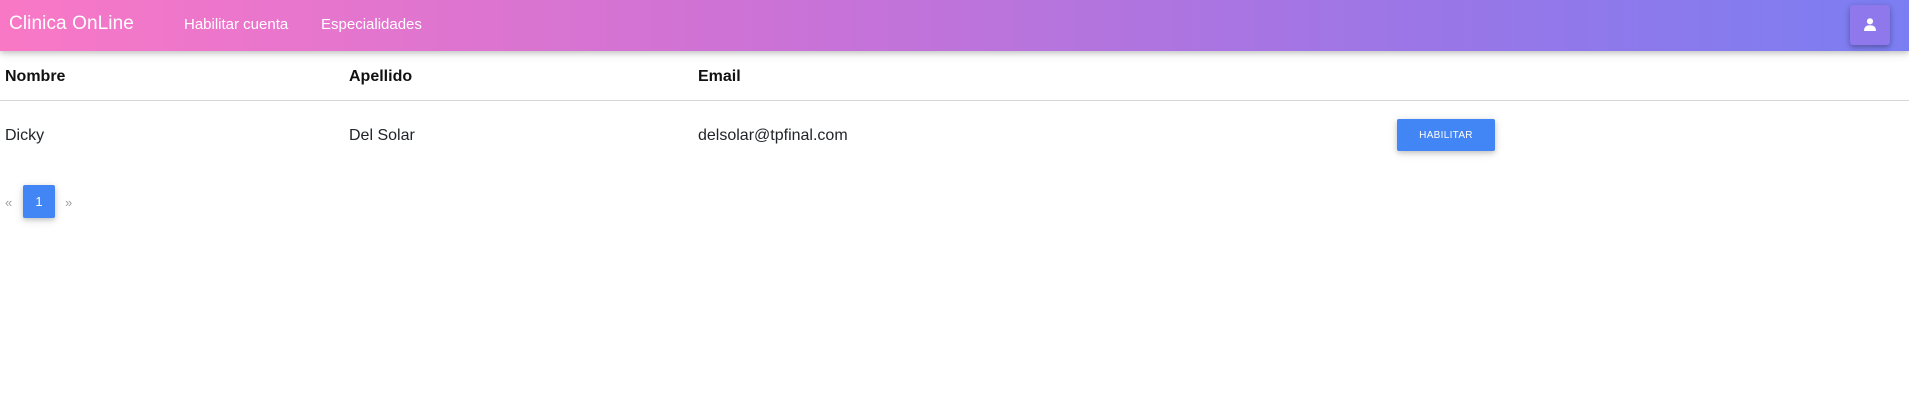  Describe the element at coordinates (35, 76) in the screenshot. I see `column-header-nombre: Nombre` at that location.